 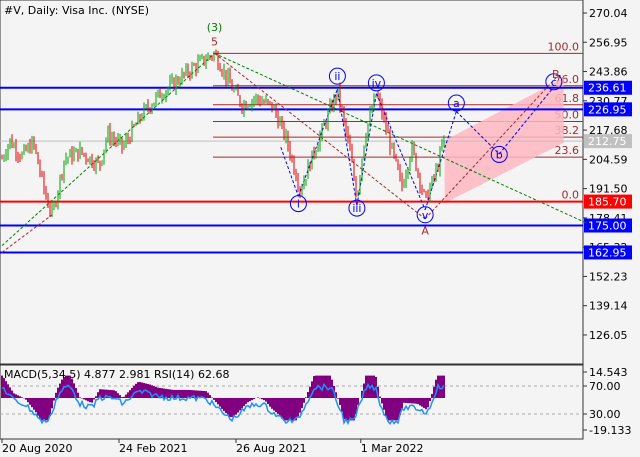 What do you see at coordinates (610, 430) in the screenshot?
I see `indicator-tick-label: -19.133` at bounding box center [610, 430].